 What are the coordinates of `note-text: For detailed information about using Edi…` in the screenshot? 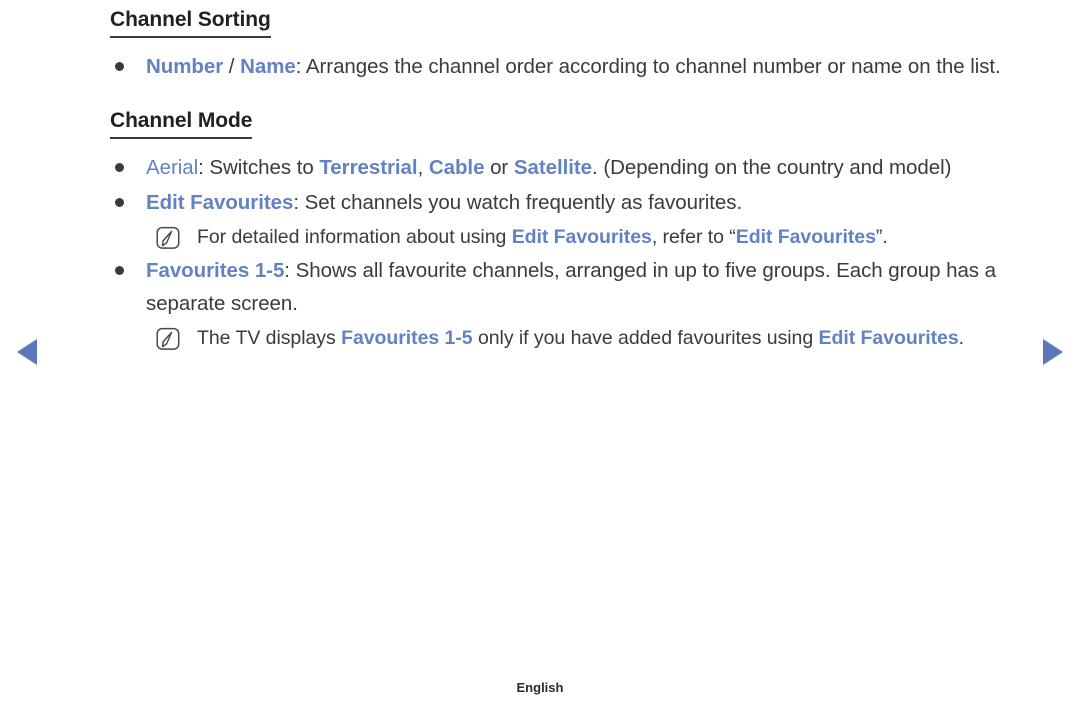 It's located at (611, 237).